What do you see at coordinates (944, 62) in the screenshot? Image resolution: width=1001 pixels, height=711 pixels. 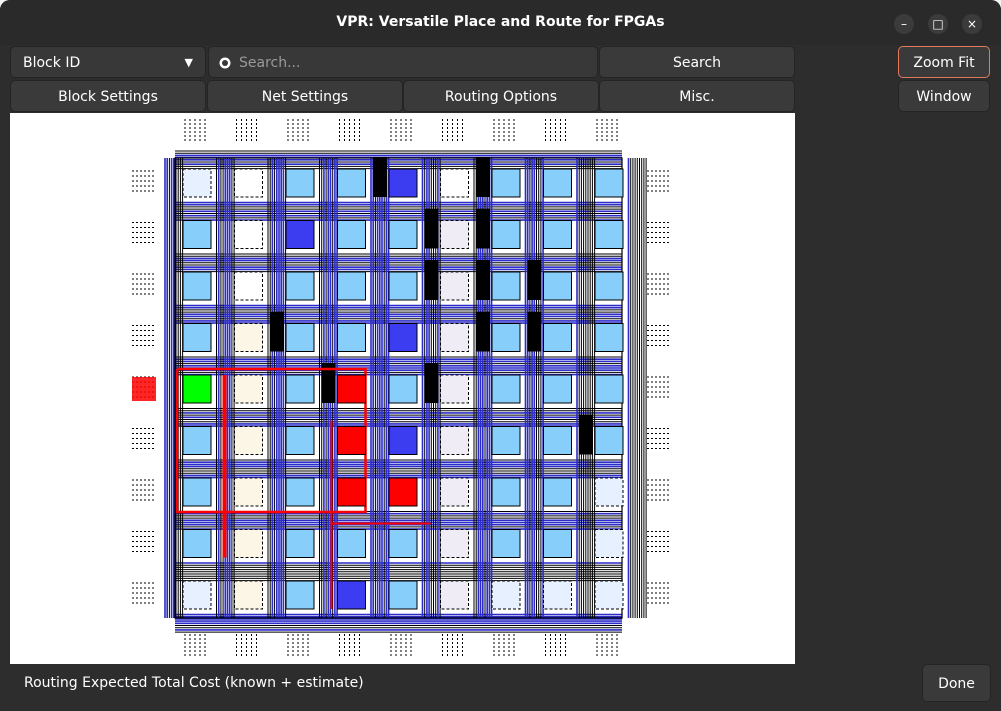 I see `zoom-fit-button: Zoom Fit` at bounding box center [944, 62].